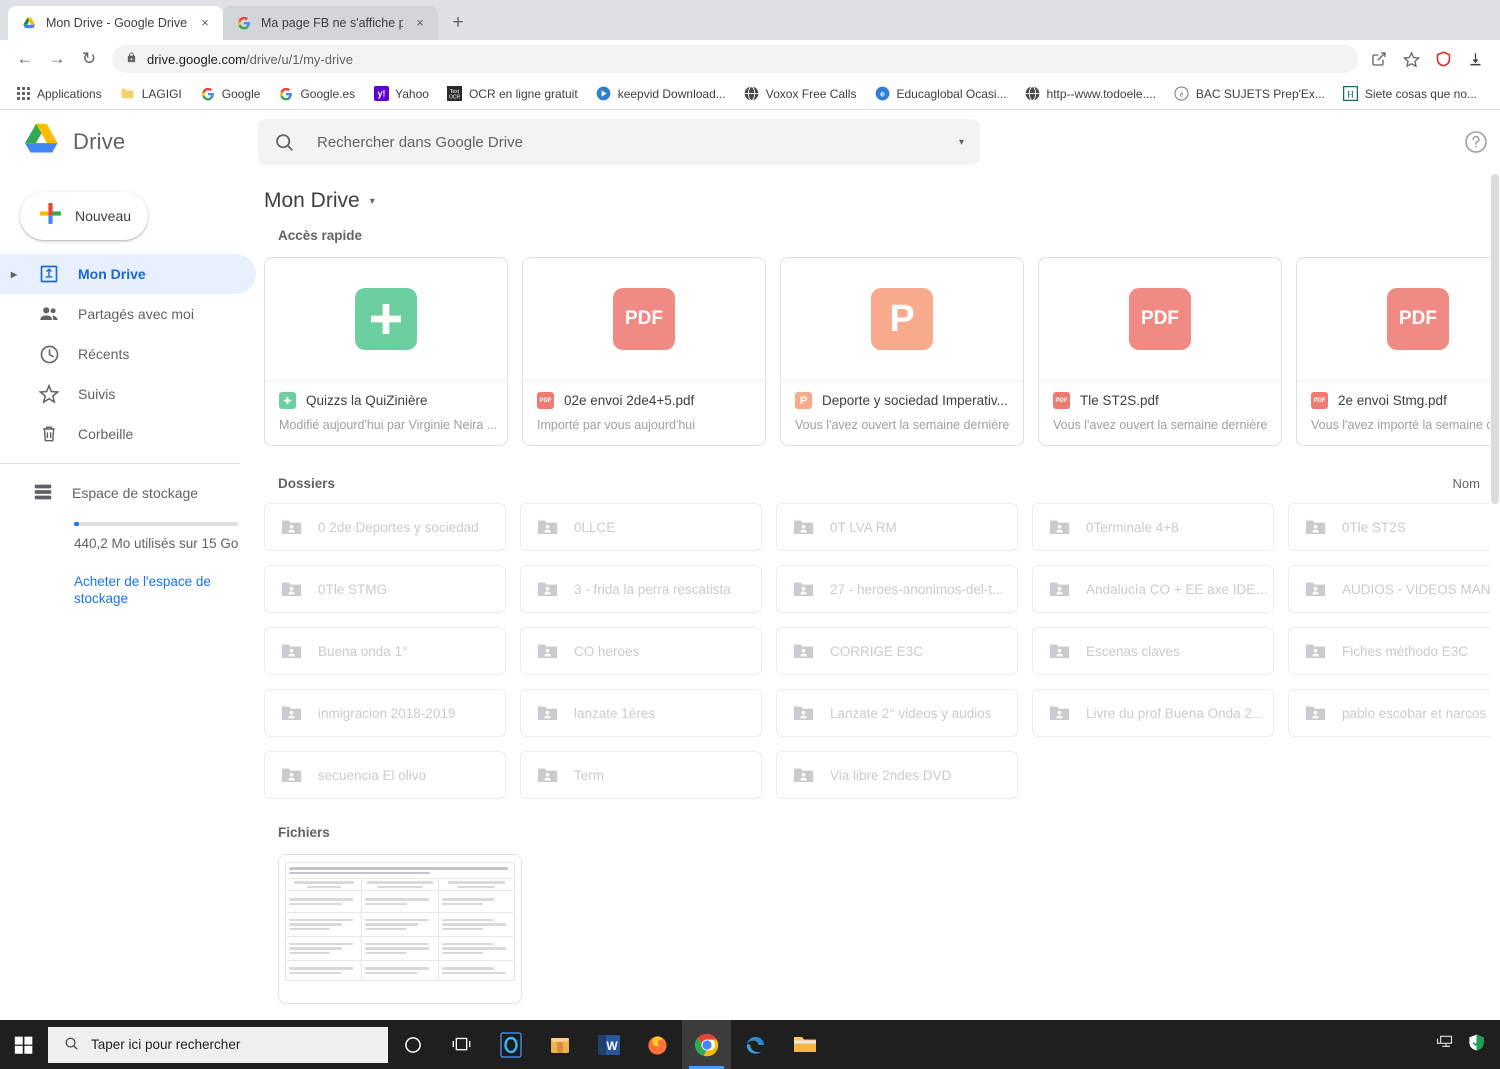 This screenshot has height=1069, width=1500. Describe the element at coordinates (657, 1044) in the screenshot. I see `firefox-icon` at that location.